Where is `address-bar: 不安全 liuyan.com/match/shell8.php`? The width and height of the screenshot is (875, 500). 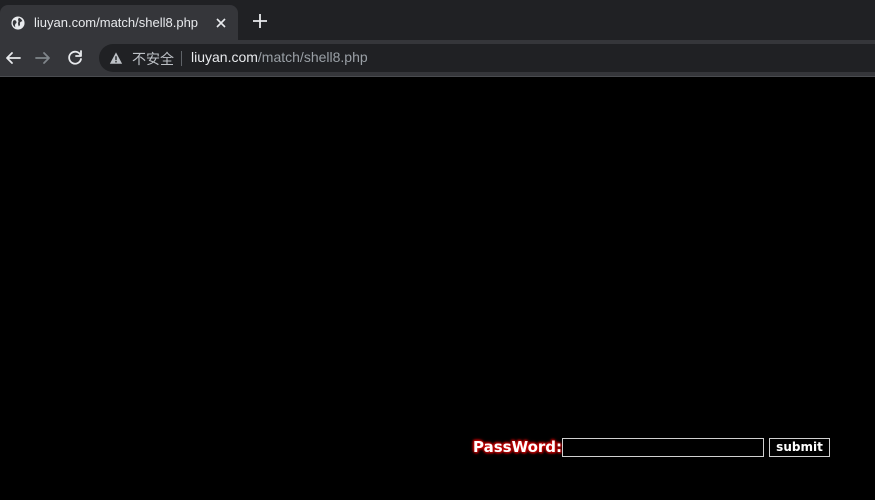 address-bar: 不安全 liuyan.com/match/shell8.php is located at coordinates (487, 58).